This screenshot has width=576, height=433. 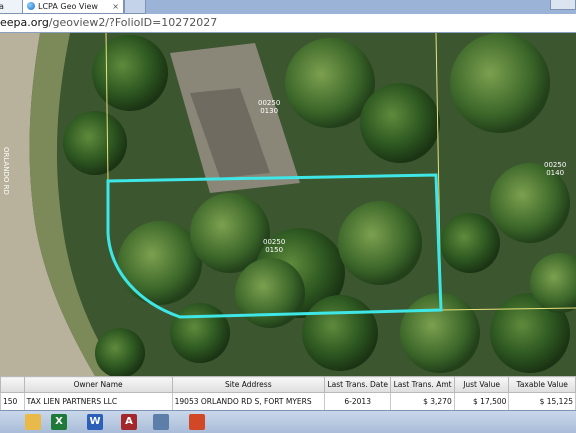 What do you see at coordinates (12, 384) in the screenshot?
I see `column-header` at bounding box center [12, 384].